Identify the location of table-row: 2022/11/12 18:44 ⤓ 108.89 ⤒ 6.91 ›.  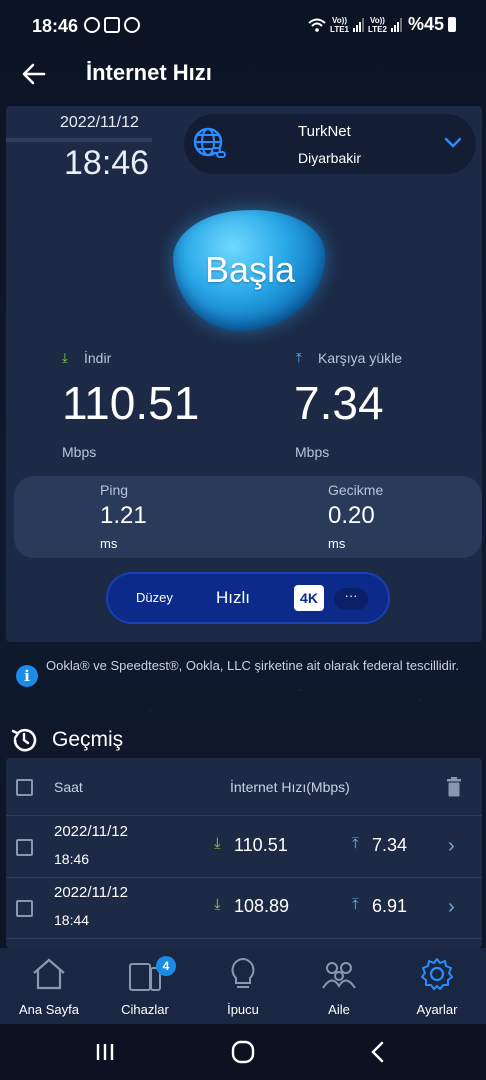
(244, 908).